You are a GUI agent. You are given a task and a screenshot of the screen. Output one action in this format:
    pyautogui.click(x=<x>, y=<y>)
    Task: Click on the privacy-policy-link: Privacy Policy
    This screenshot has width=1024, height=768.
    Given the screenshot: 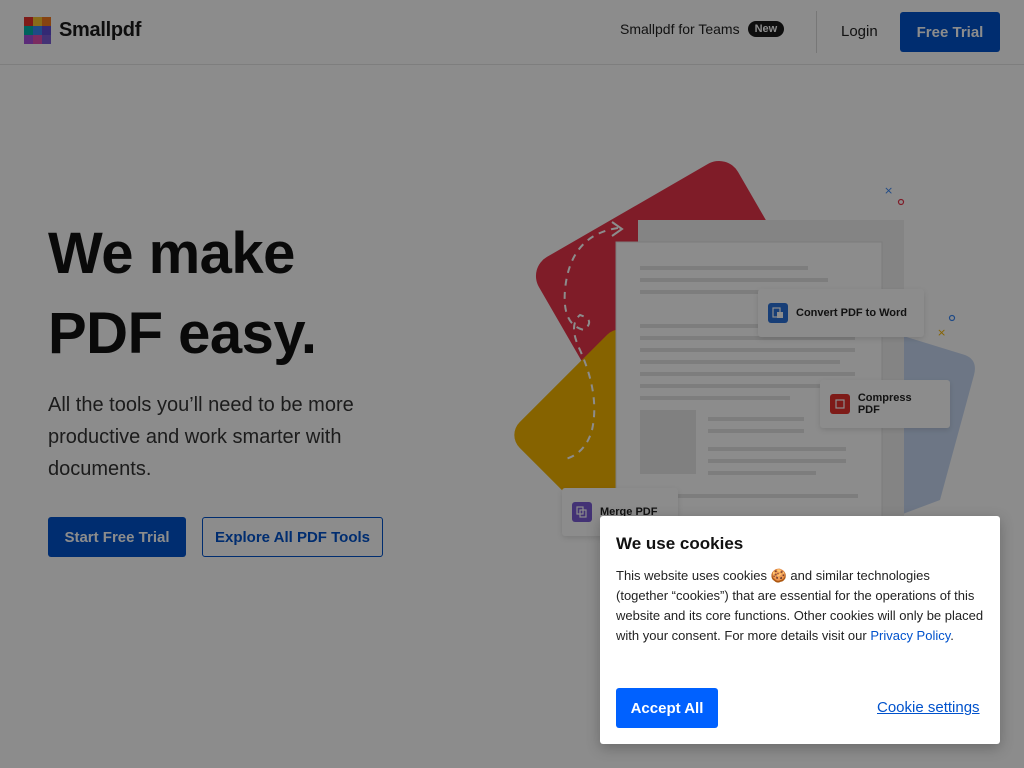 What is the action you would take?
    pyautogui.click(x=910, y=635)
    